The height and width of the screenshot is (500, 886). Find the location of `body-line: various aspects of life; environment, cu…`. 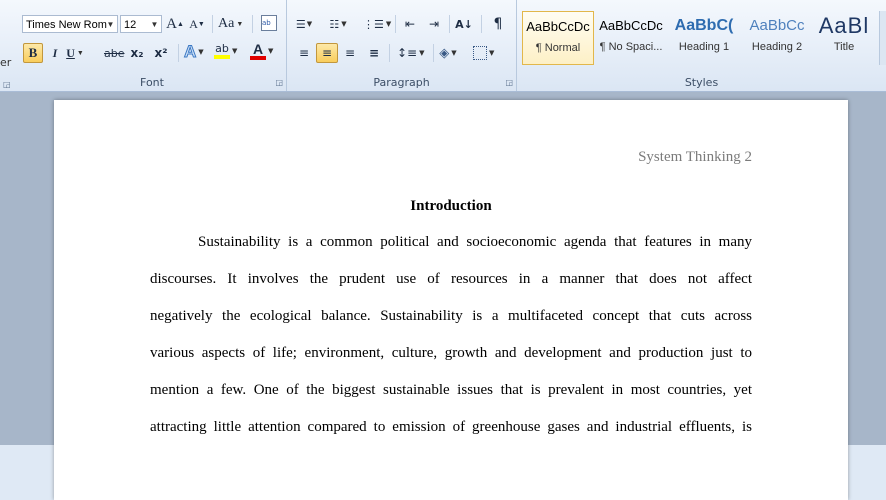

body-line: various aspects of life; environment, cu… is located at coordinates (451, 353).